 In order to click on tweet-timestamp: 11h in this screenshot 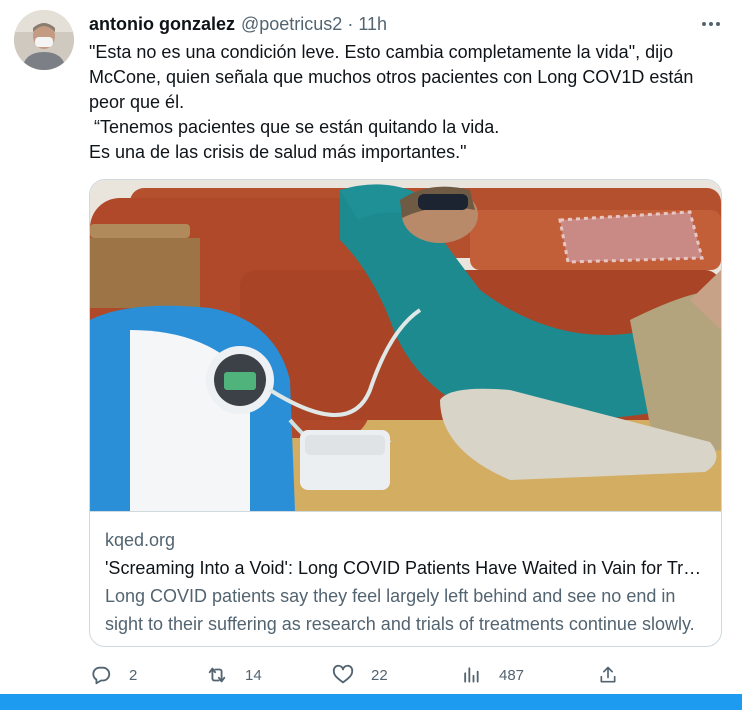, I will do `click(372, 24)`.